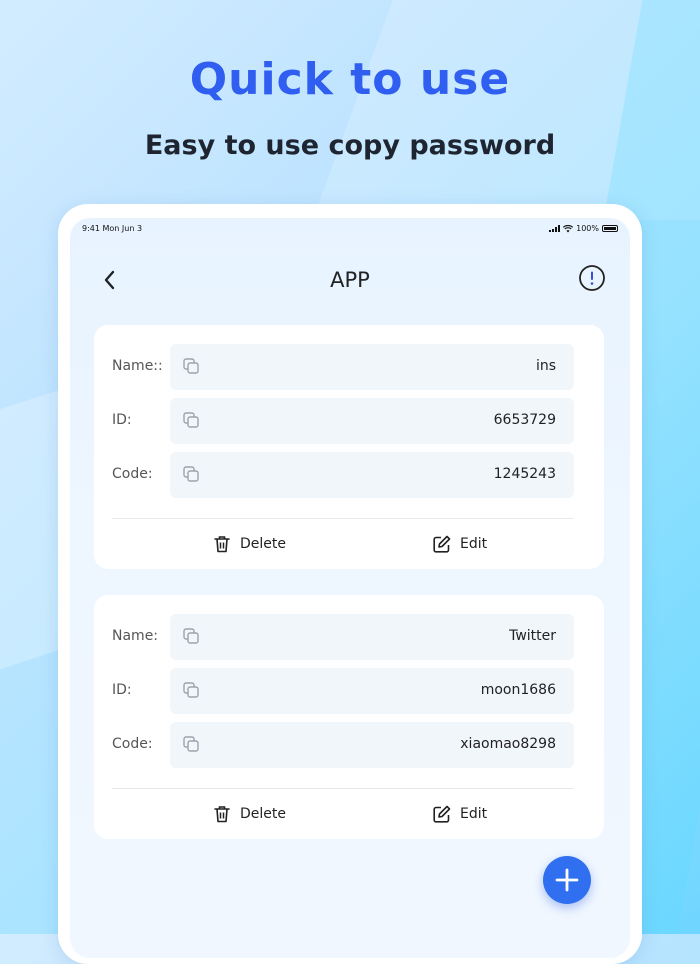 This screenshot has height=964, width=700. I want to click on name-row: Name:: ins, so click(349, 367).